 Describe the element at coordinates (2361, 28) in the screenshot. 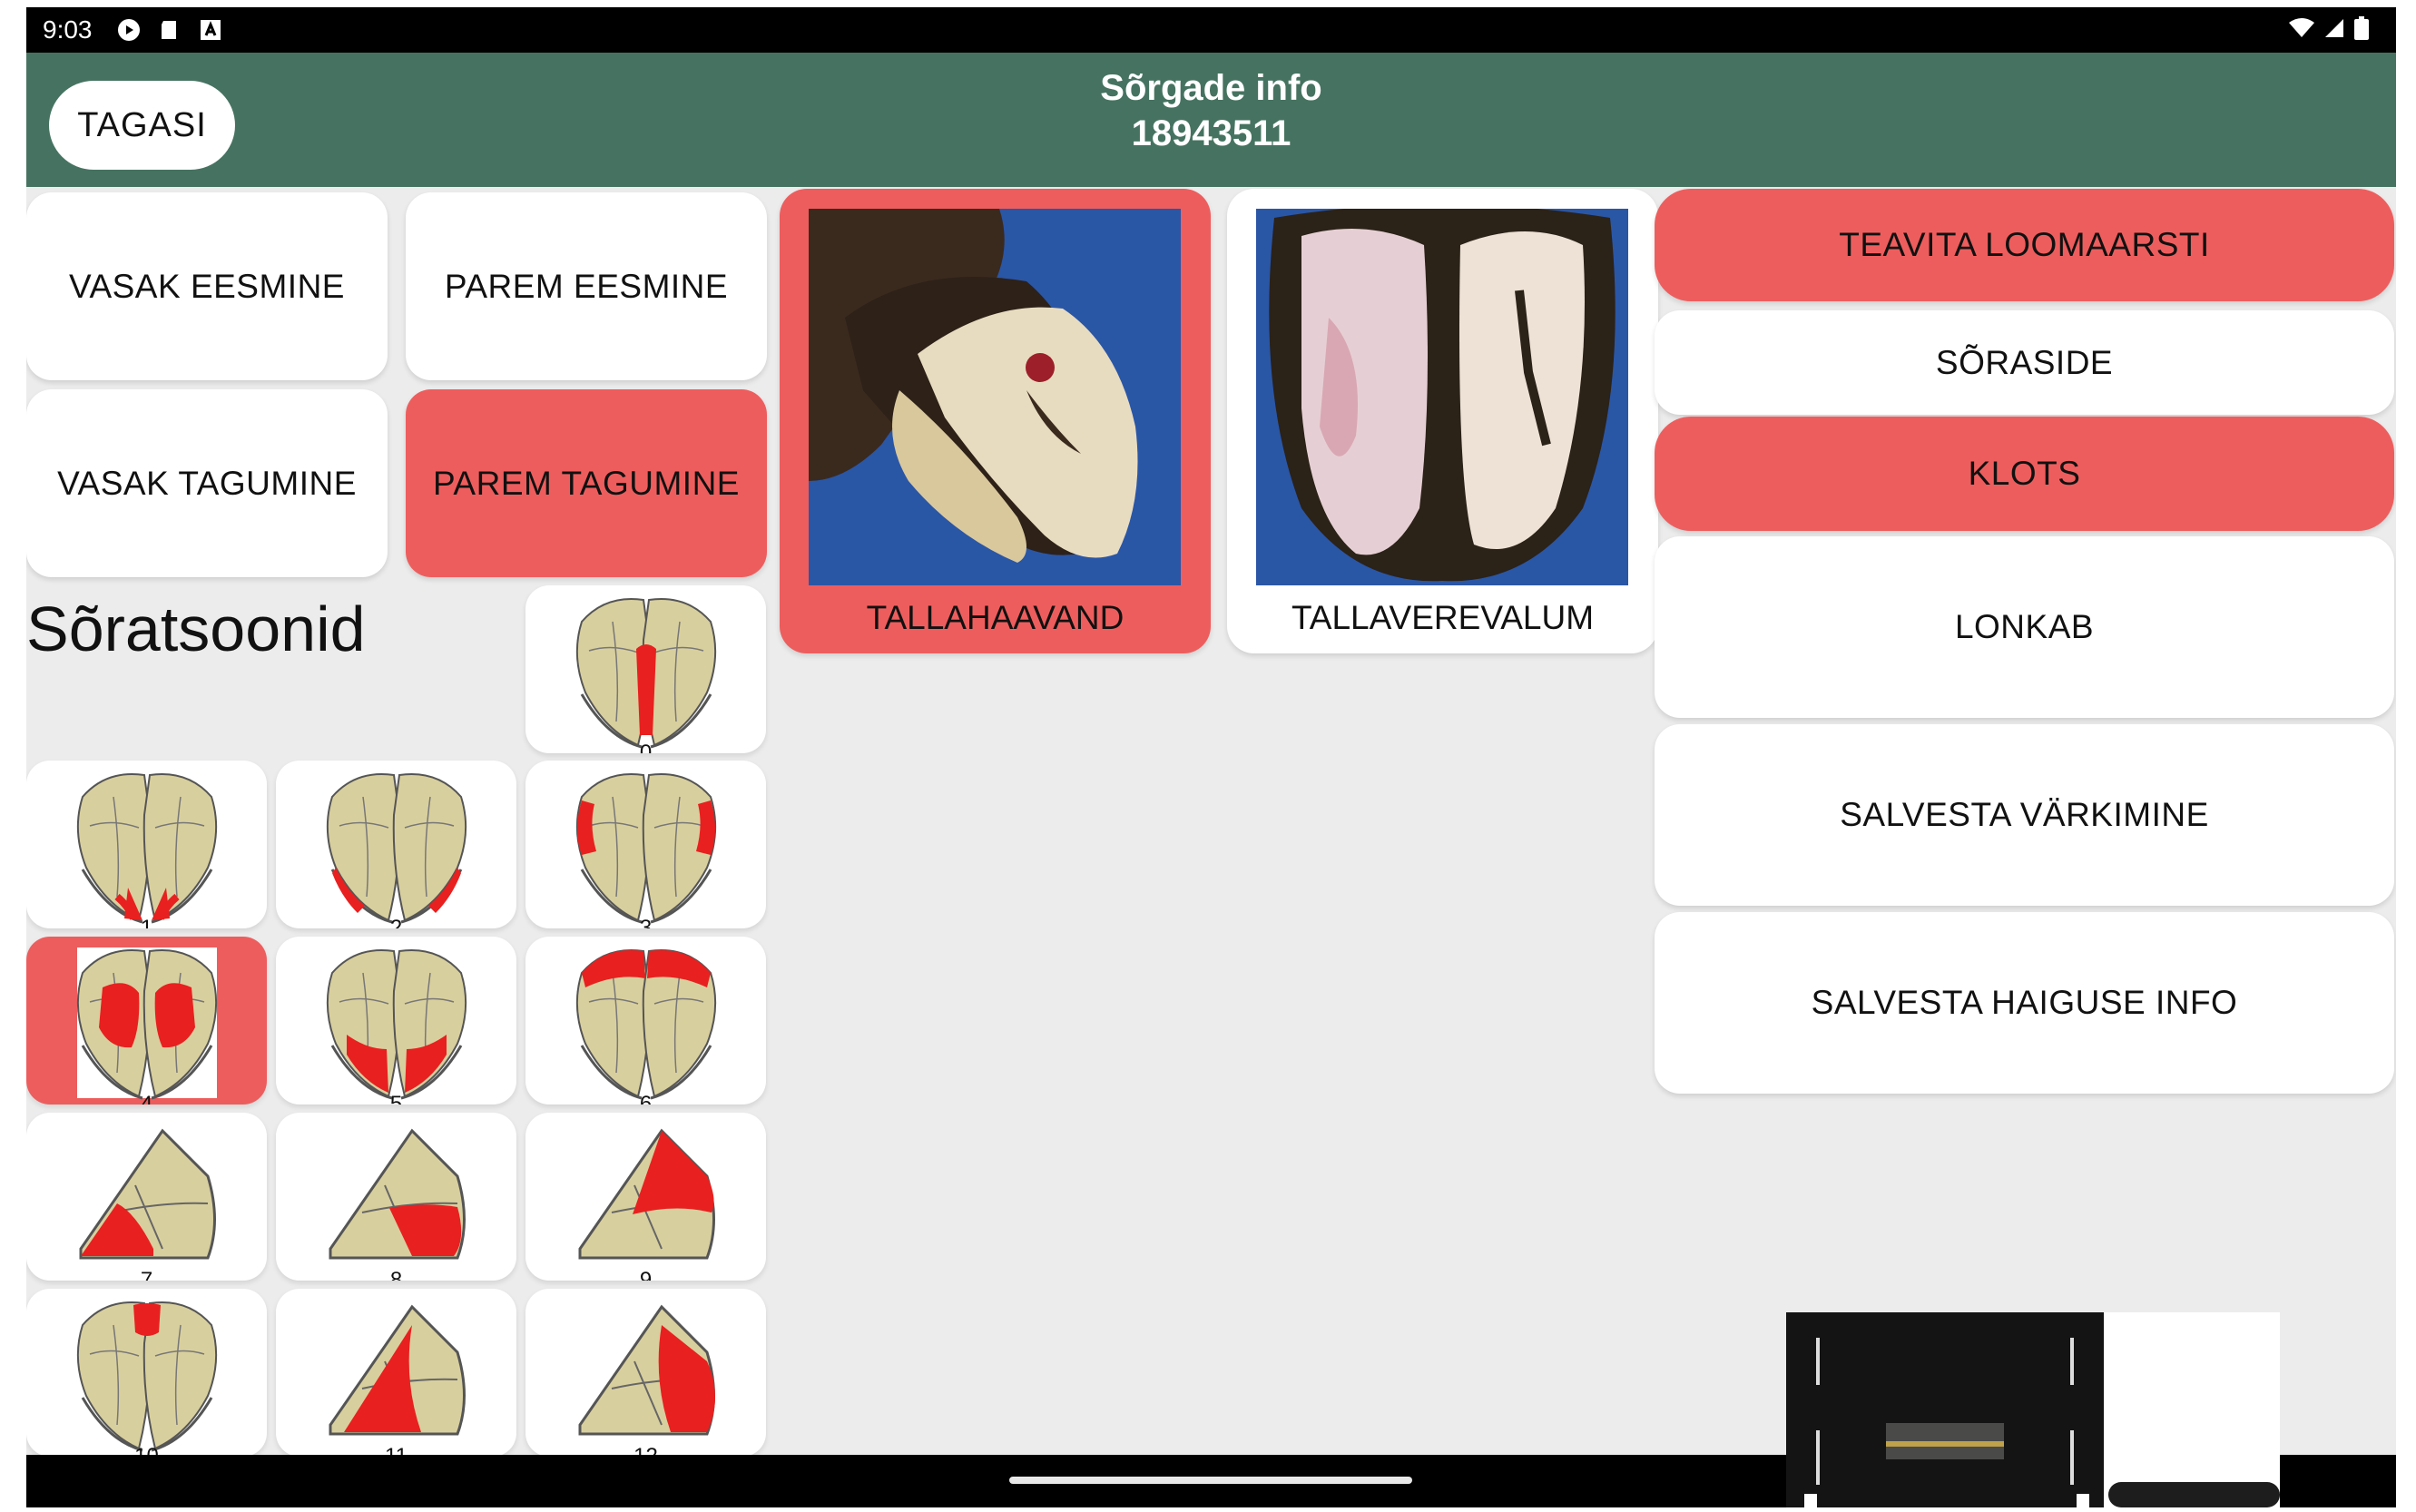

I see `battery-icon` at that location.